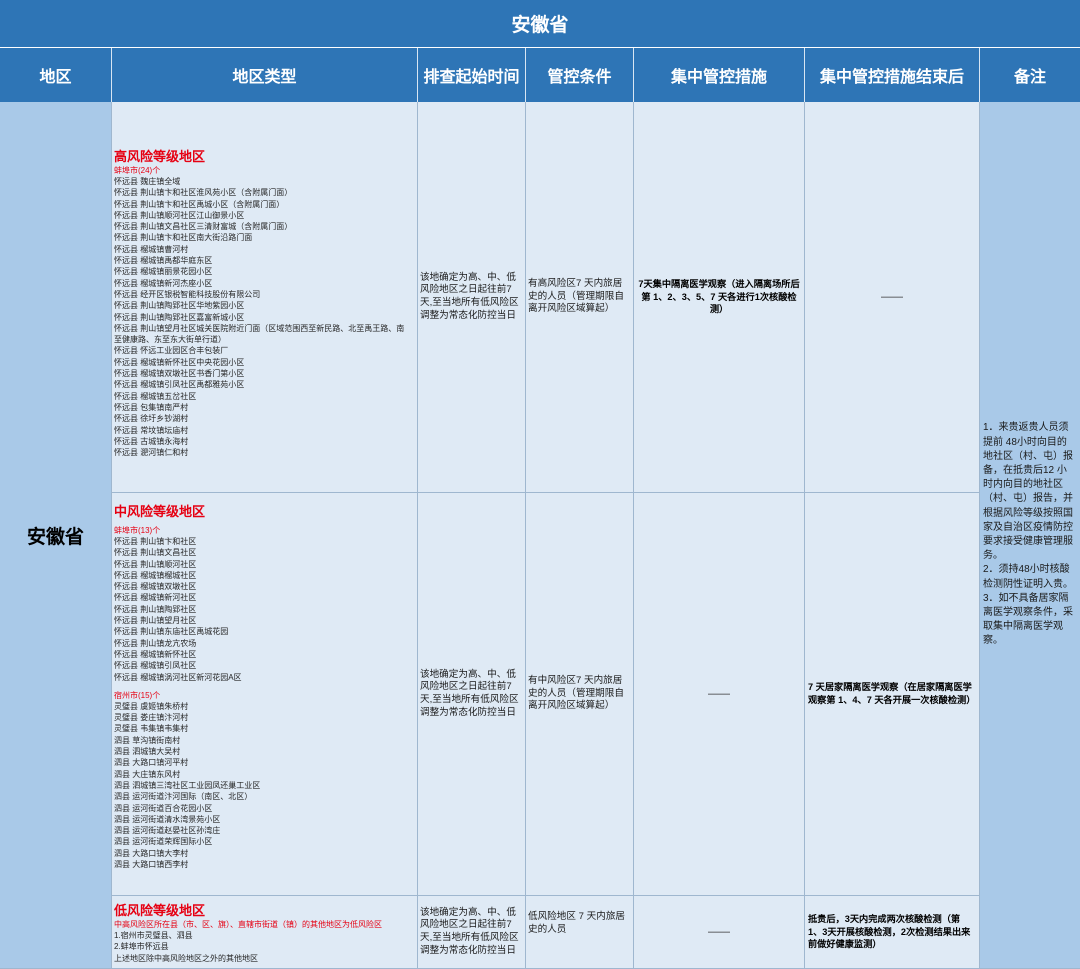  Describe the element at coordinates (137, 530) in the screenshot. I see `mid-risk-city-1: 蚌埠市(13)个` at that location.